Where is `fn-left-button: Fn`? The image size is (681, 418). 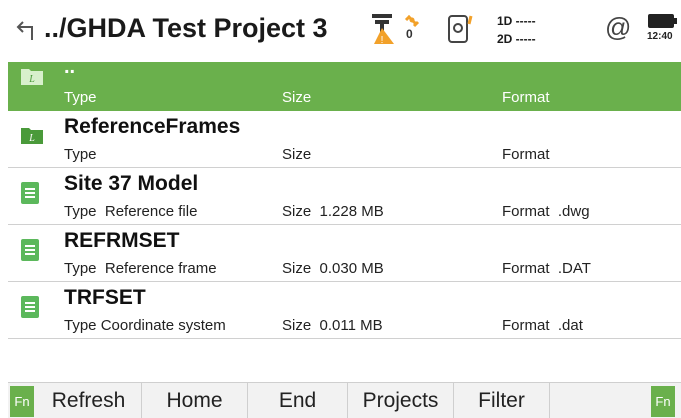
fn-left-button: Fn is located at coordinates (22, 401).